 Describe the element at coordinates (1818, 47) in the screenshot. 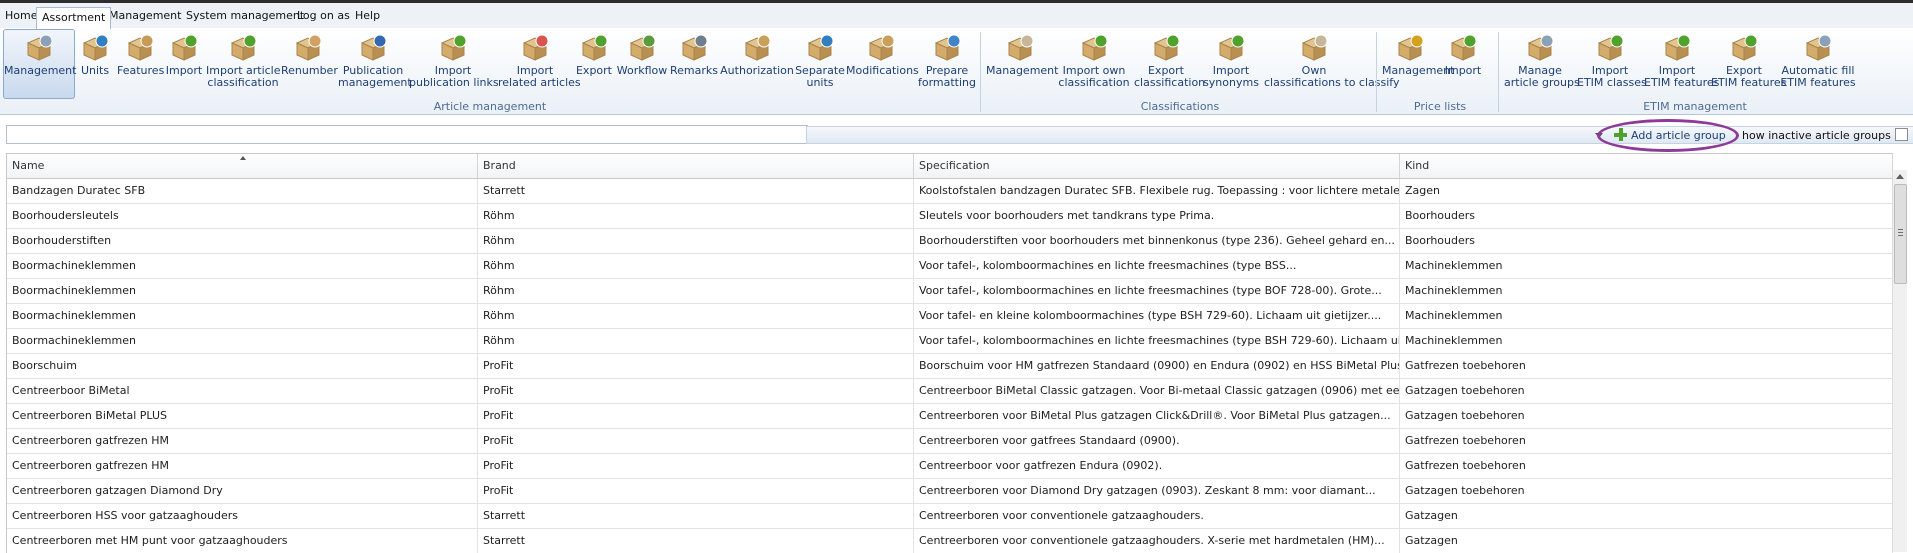

I see `automatic-fill-icon` at that location.